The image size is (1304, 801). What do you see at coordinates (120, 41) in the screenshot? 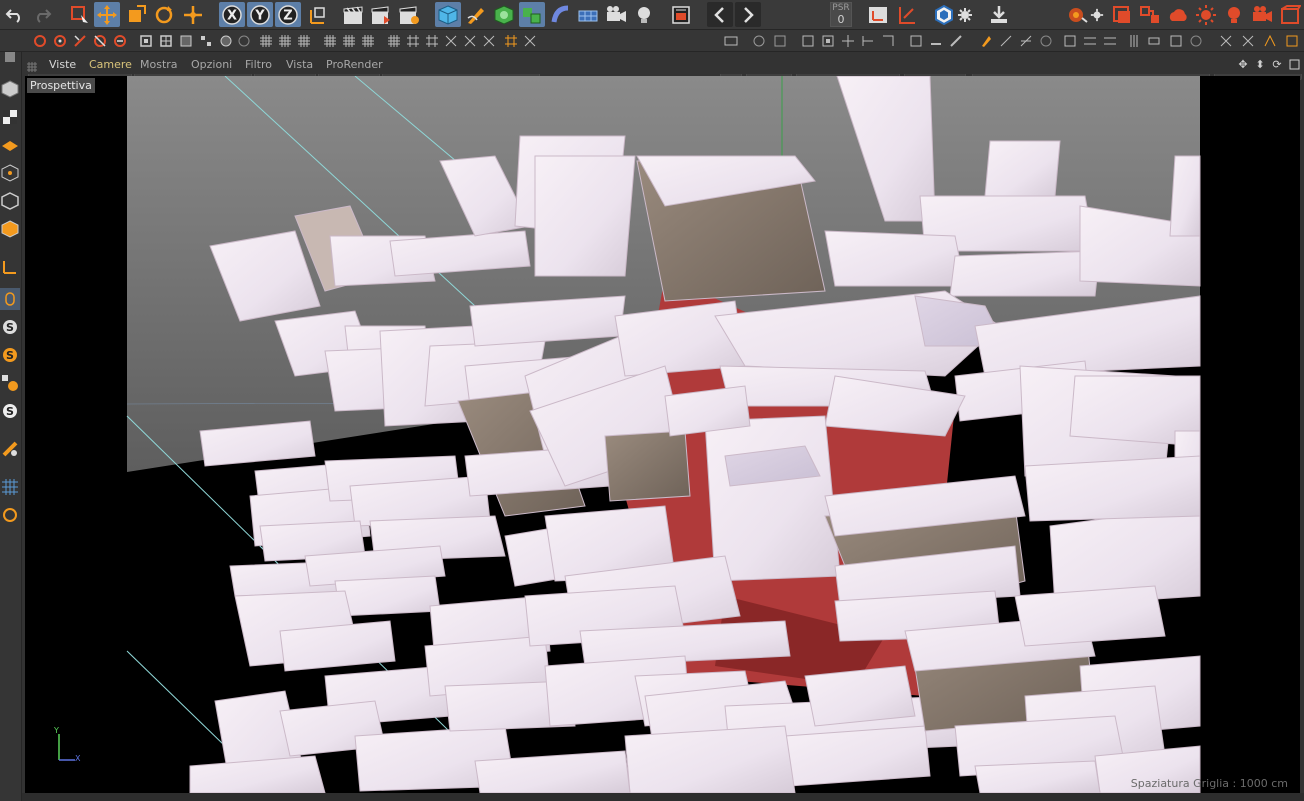
I see `brush-tool-icon` at bounding box center [120, 41].